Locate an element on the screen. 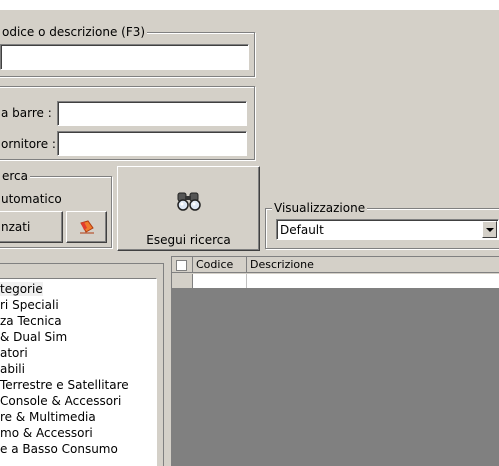 This screenshot has height=466, width=499. grid-header: Codice Descrizione is located at coordinates (335, 265).